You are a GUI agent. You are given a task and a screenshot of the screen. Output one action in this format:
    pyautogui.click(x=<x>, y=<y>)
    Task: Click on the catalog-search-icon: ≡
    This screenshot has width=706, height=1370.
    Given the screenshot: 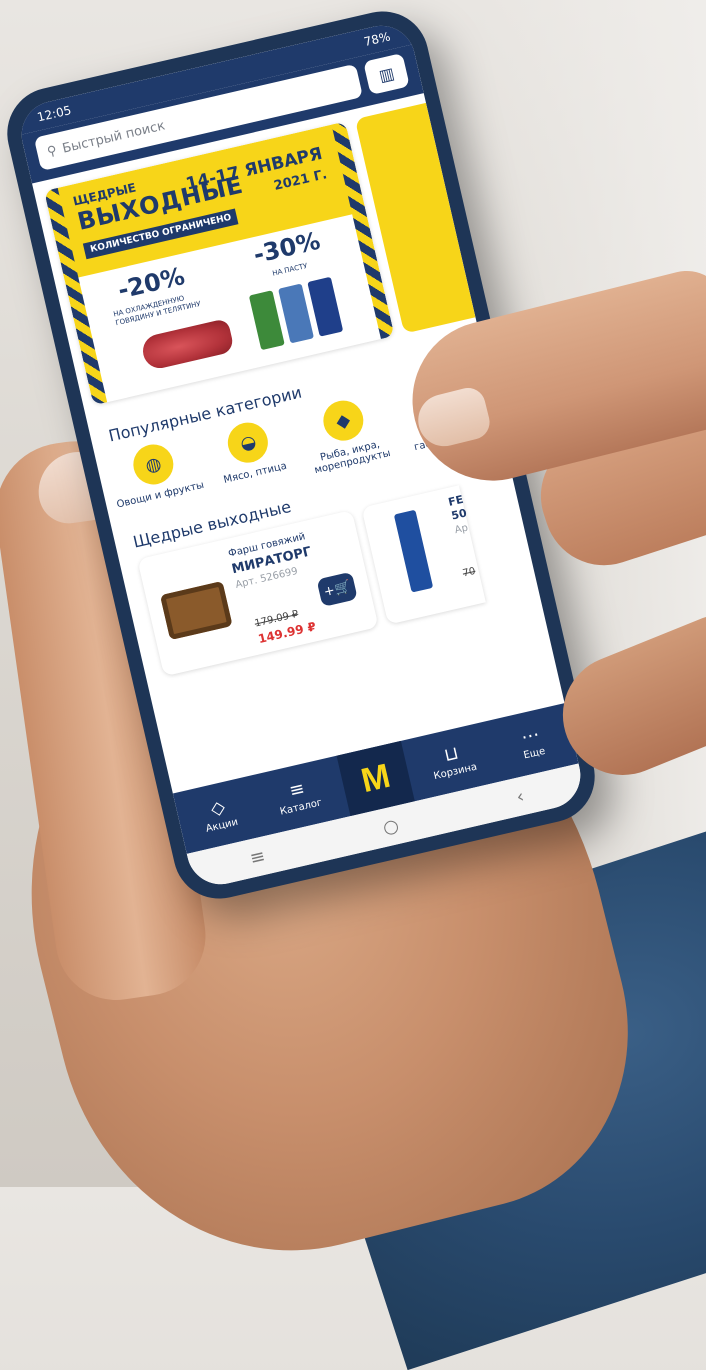 What is the action you would take?
    pyautogui.click(x=297, y=789)
    